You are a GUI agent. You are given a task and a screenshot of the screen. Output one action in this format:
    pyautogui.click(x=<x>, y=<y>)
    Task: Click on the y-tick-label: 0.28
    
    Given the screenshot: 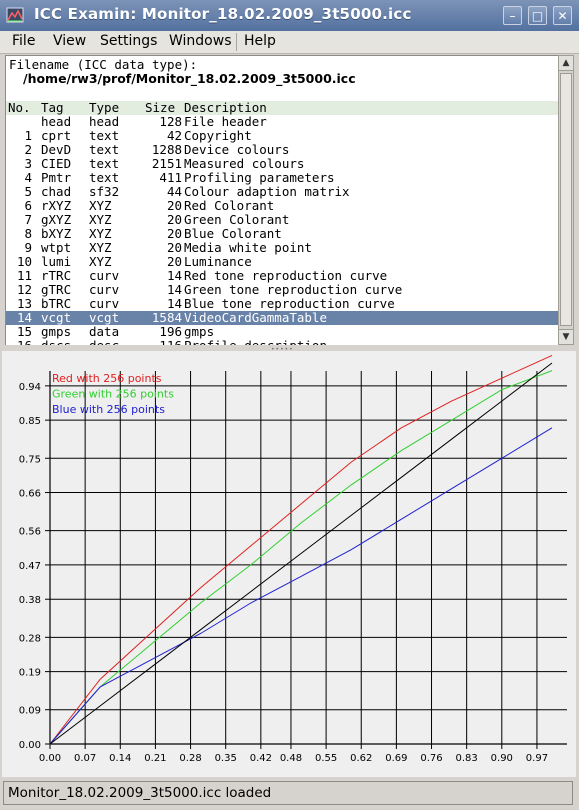 What is the action you would take?
    pyautogui.click(x=30, y=638)
    